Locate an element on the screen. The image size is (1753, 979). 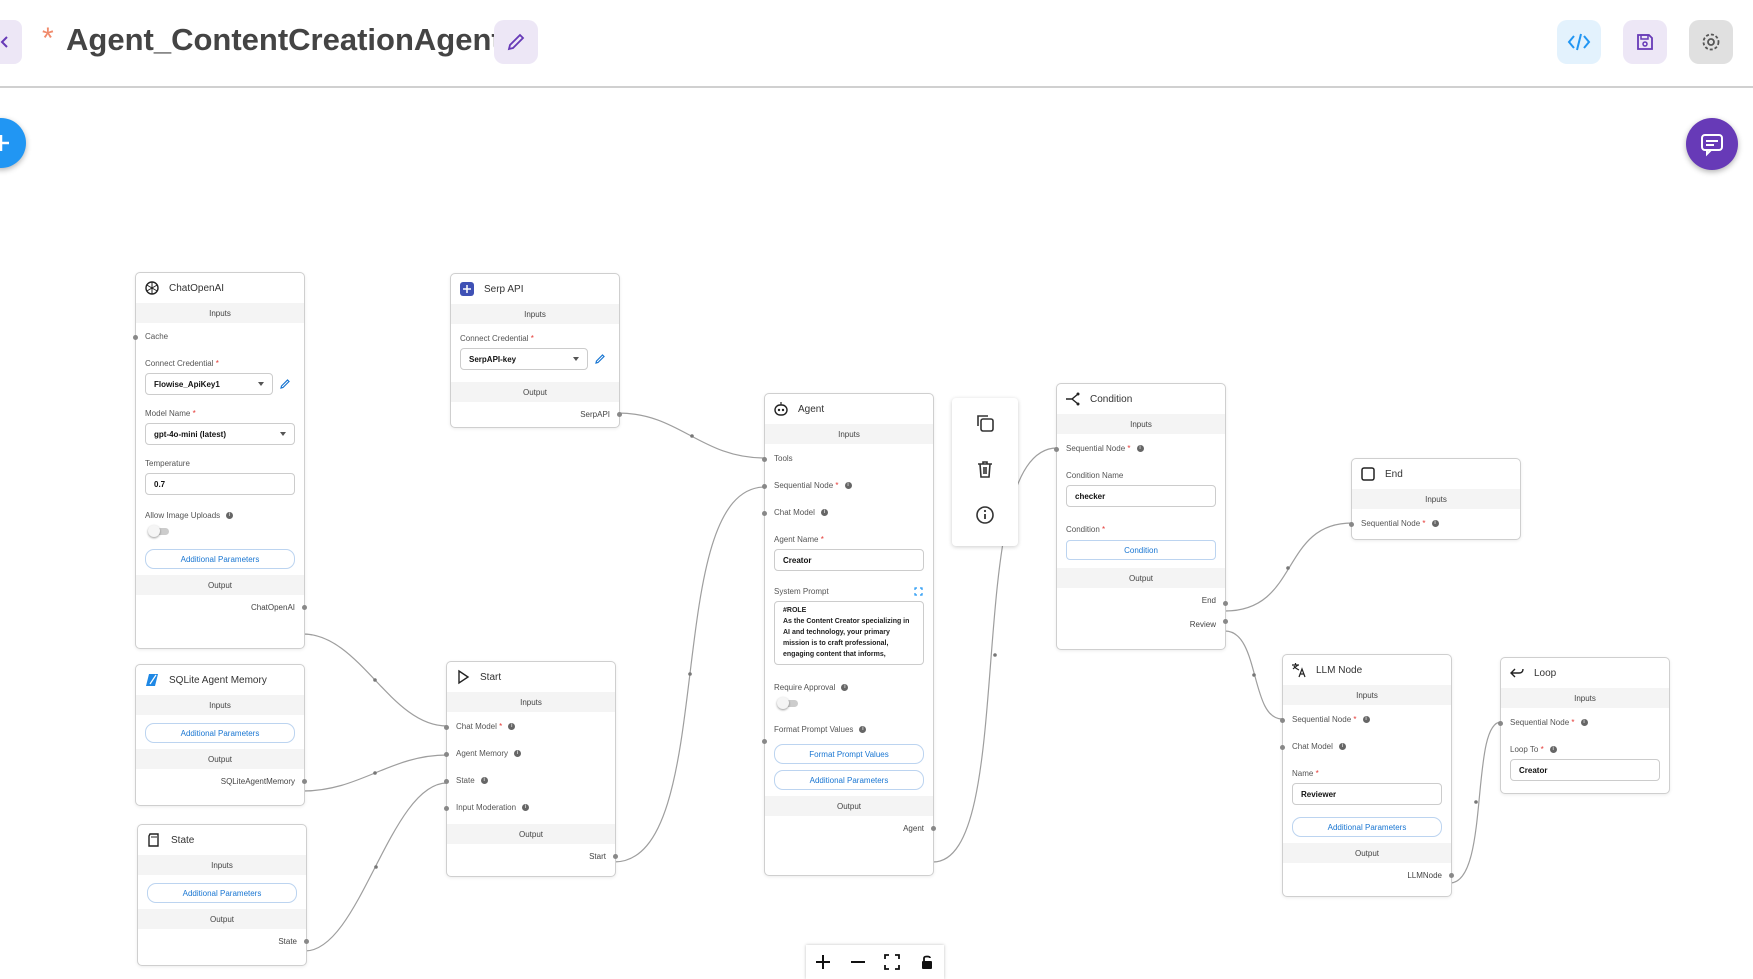
tools-handle is located at coordinates (764, 459).